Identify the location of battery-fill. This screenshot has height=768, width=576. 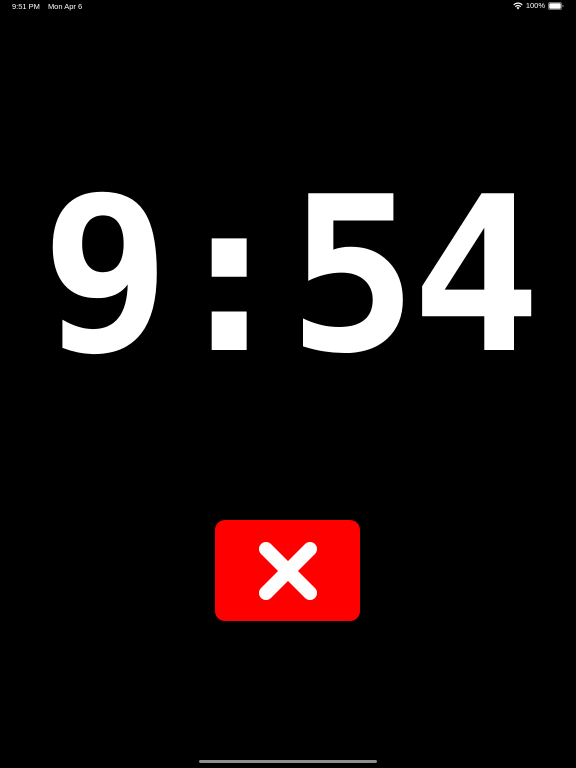
(555, 5).